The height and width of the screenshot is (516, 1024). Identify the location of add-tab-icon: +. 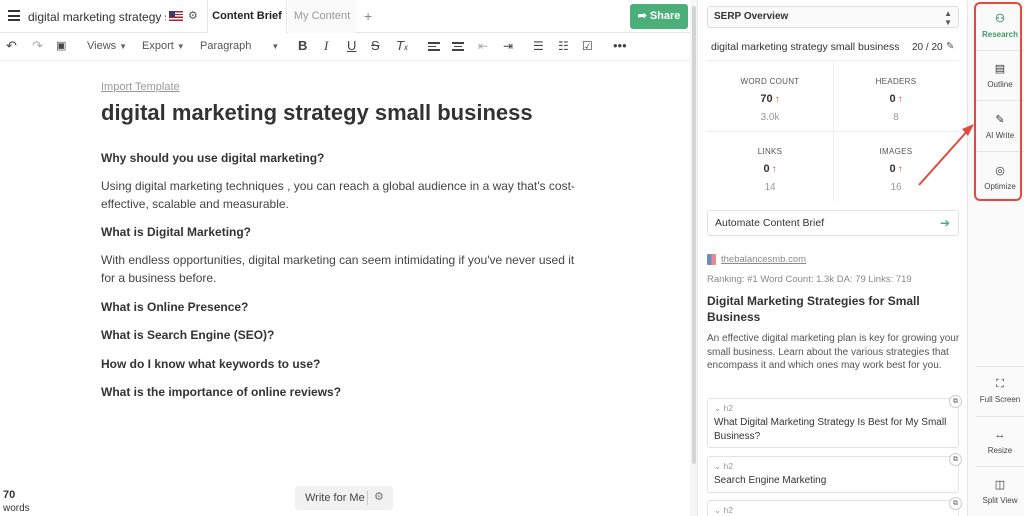
(368, 16).